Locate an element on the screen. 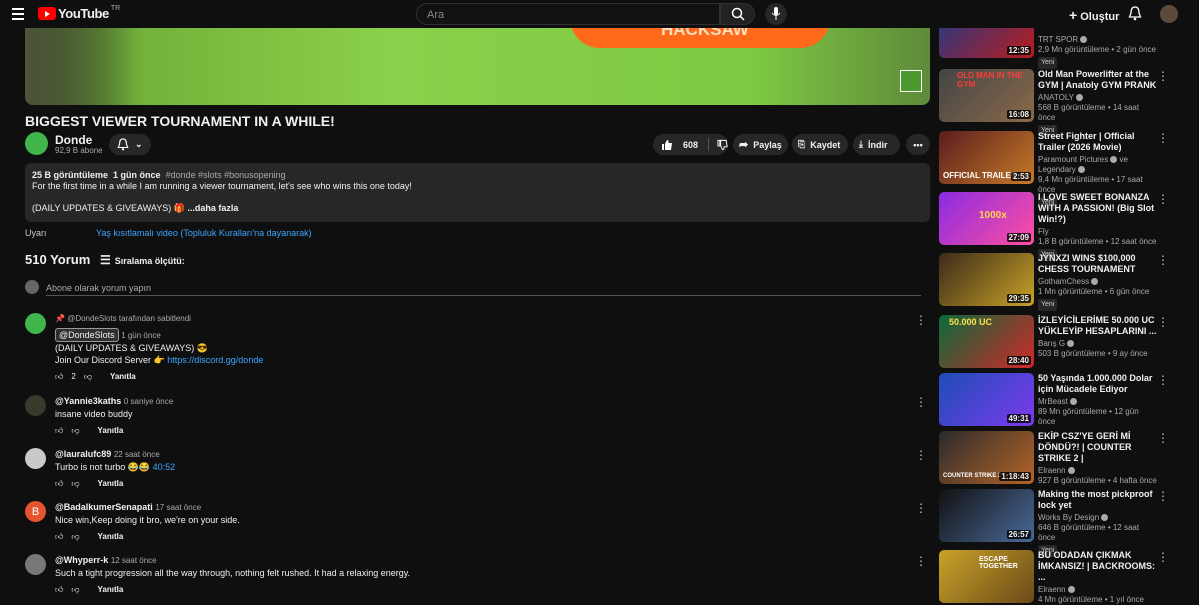 The image size is (1199, 605). rec-channel: Works By Design is located at coordinates (1068, 517).